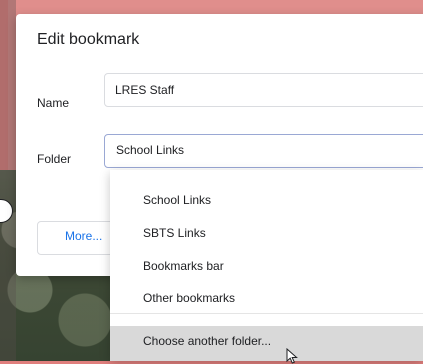 This screenshot has width=423, height=364. Describe the element at coordinates (266, 313) in the screenshot. I see `dropdown-separator` at that location.